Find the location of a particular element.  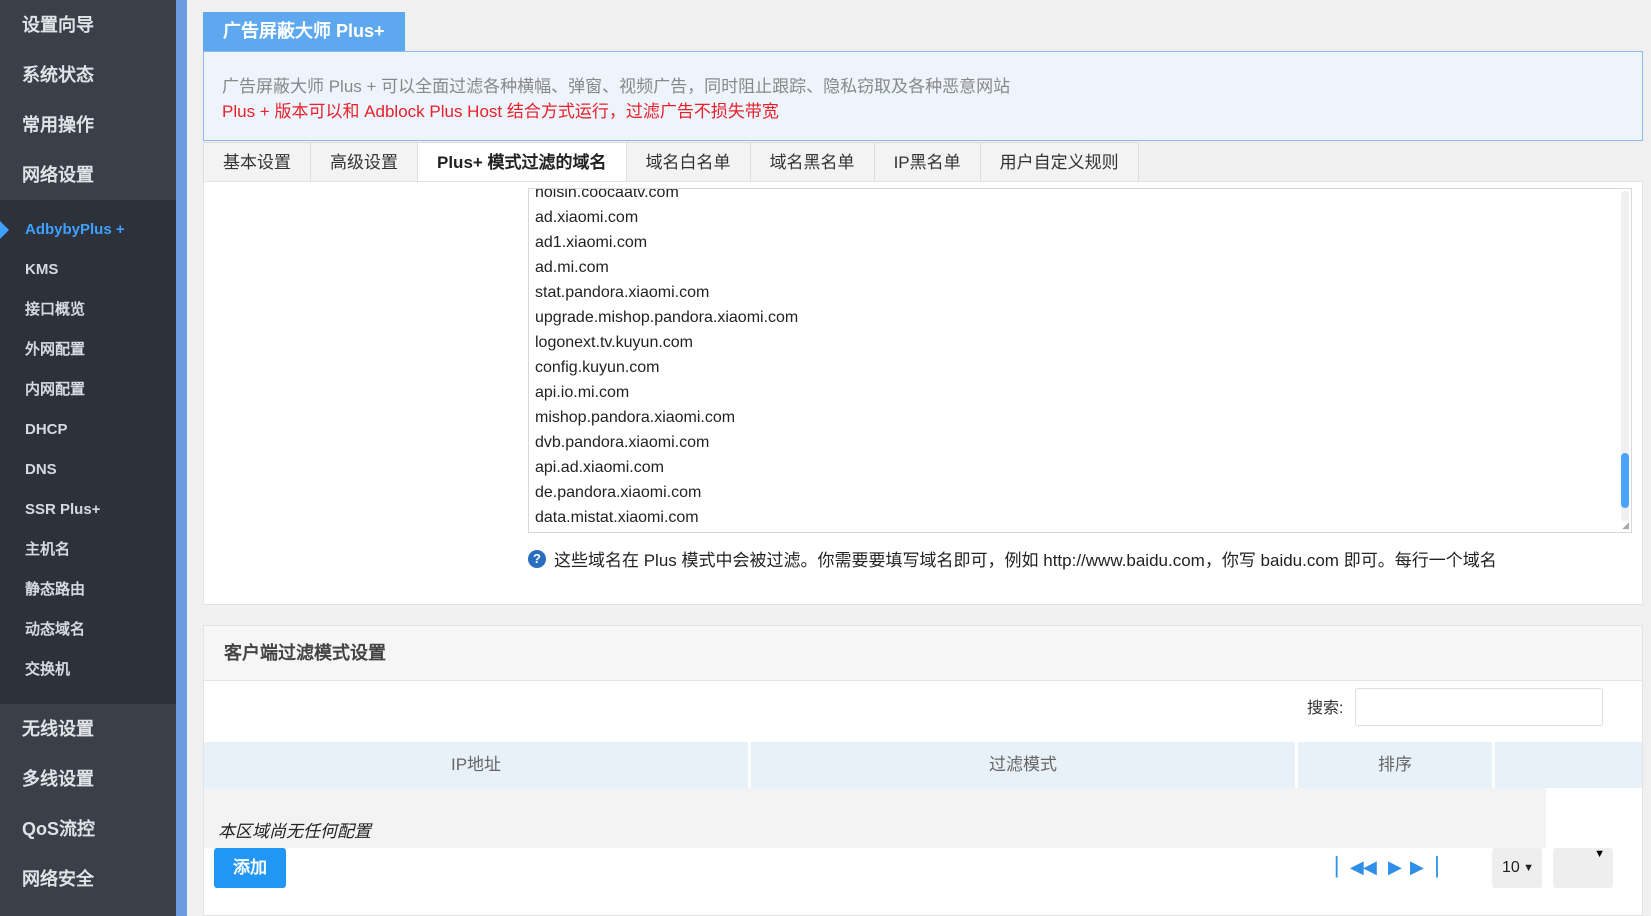

sidebar-item: 系统状态 is located at coordinates (88, 75).